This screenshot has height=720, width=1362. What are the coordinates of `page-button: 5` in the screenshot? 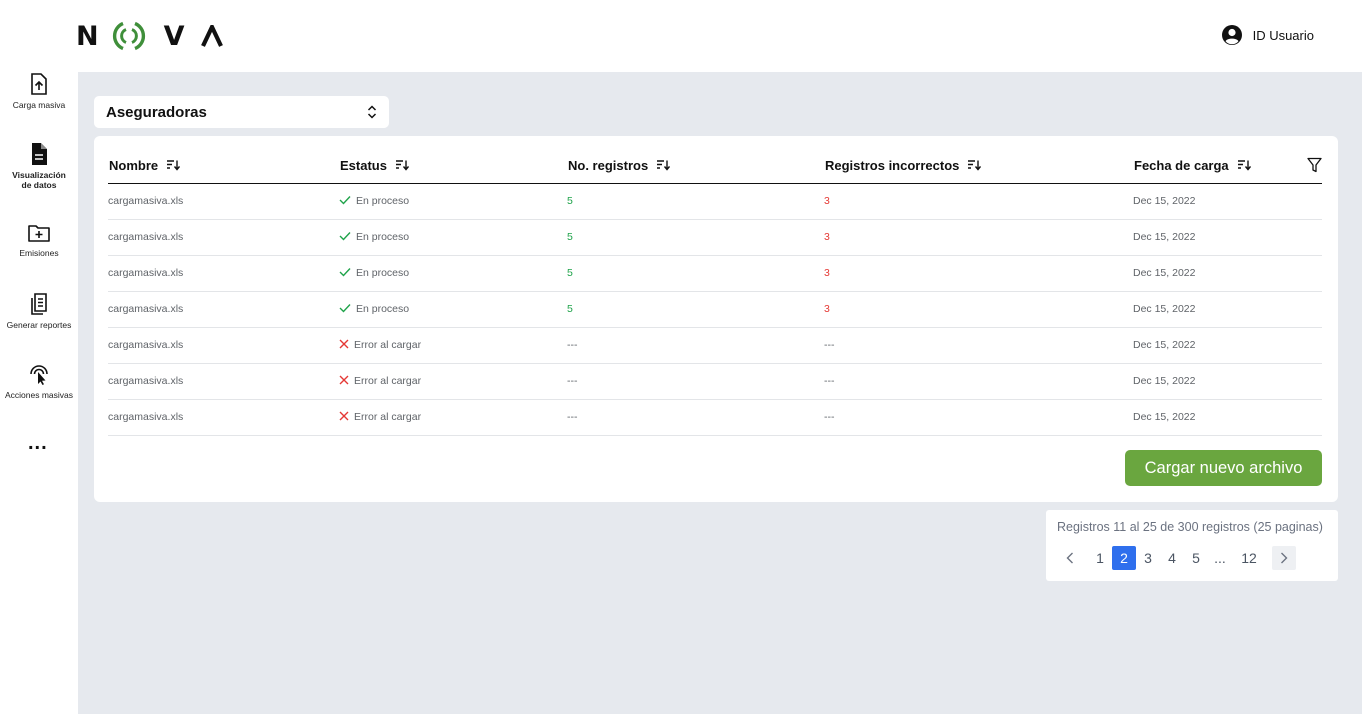 It's located at (1196, 558).